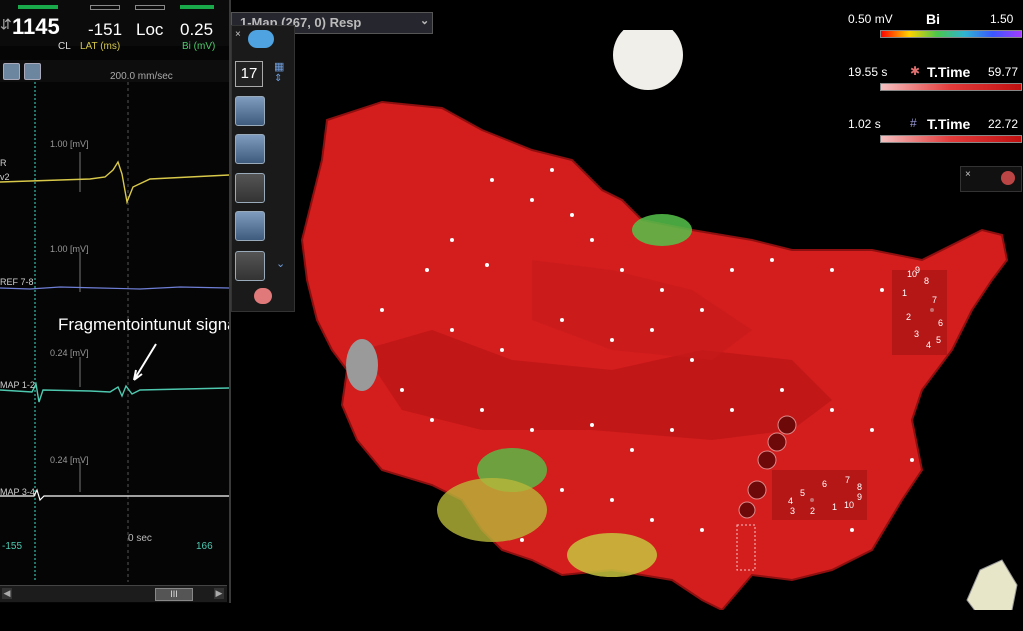  I want to click on scroll-thumb: III, so click(174, 594).